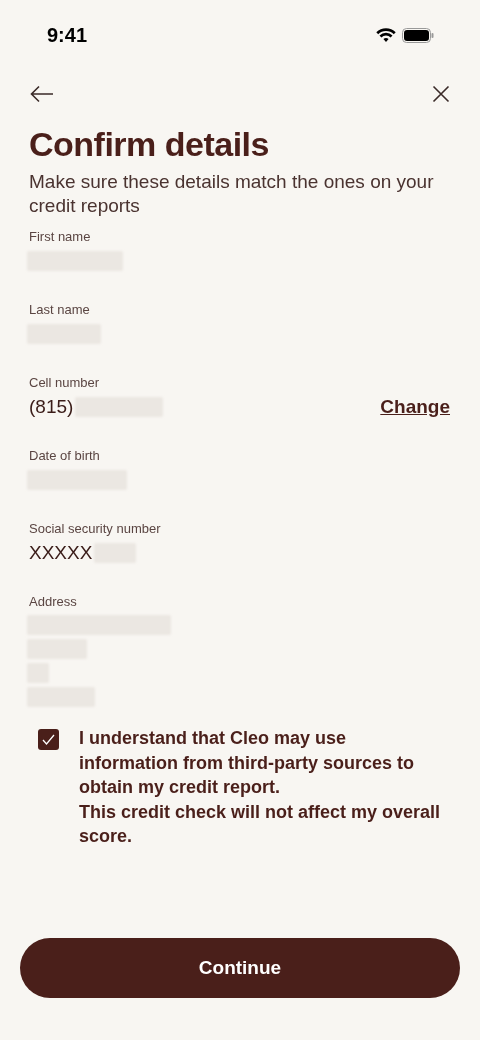 Image resolution: width=480 pixels, height=1040 pixels. What do you see at coordinates (53, 602) in the screenshot?
I see `field-label: Address` at bounding box center [53, 602].